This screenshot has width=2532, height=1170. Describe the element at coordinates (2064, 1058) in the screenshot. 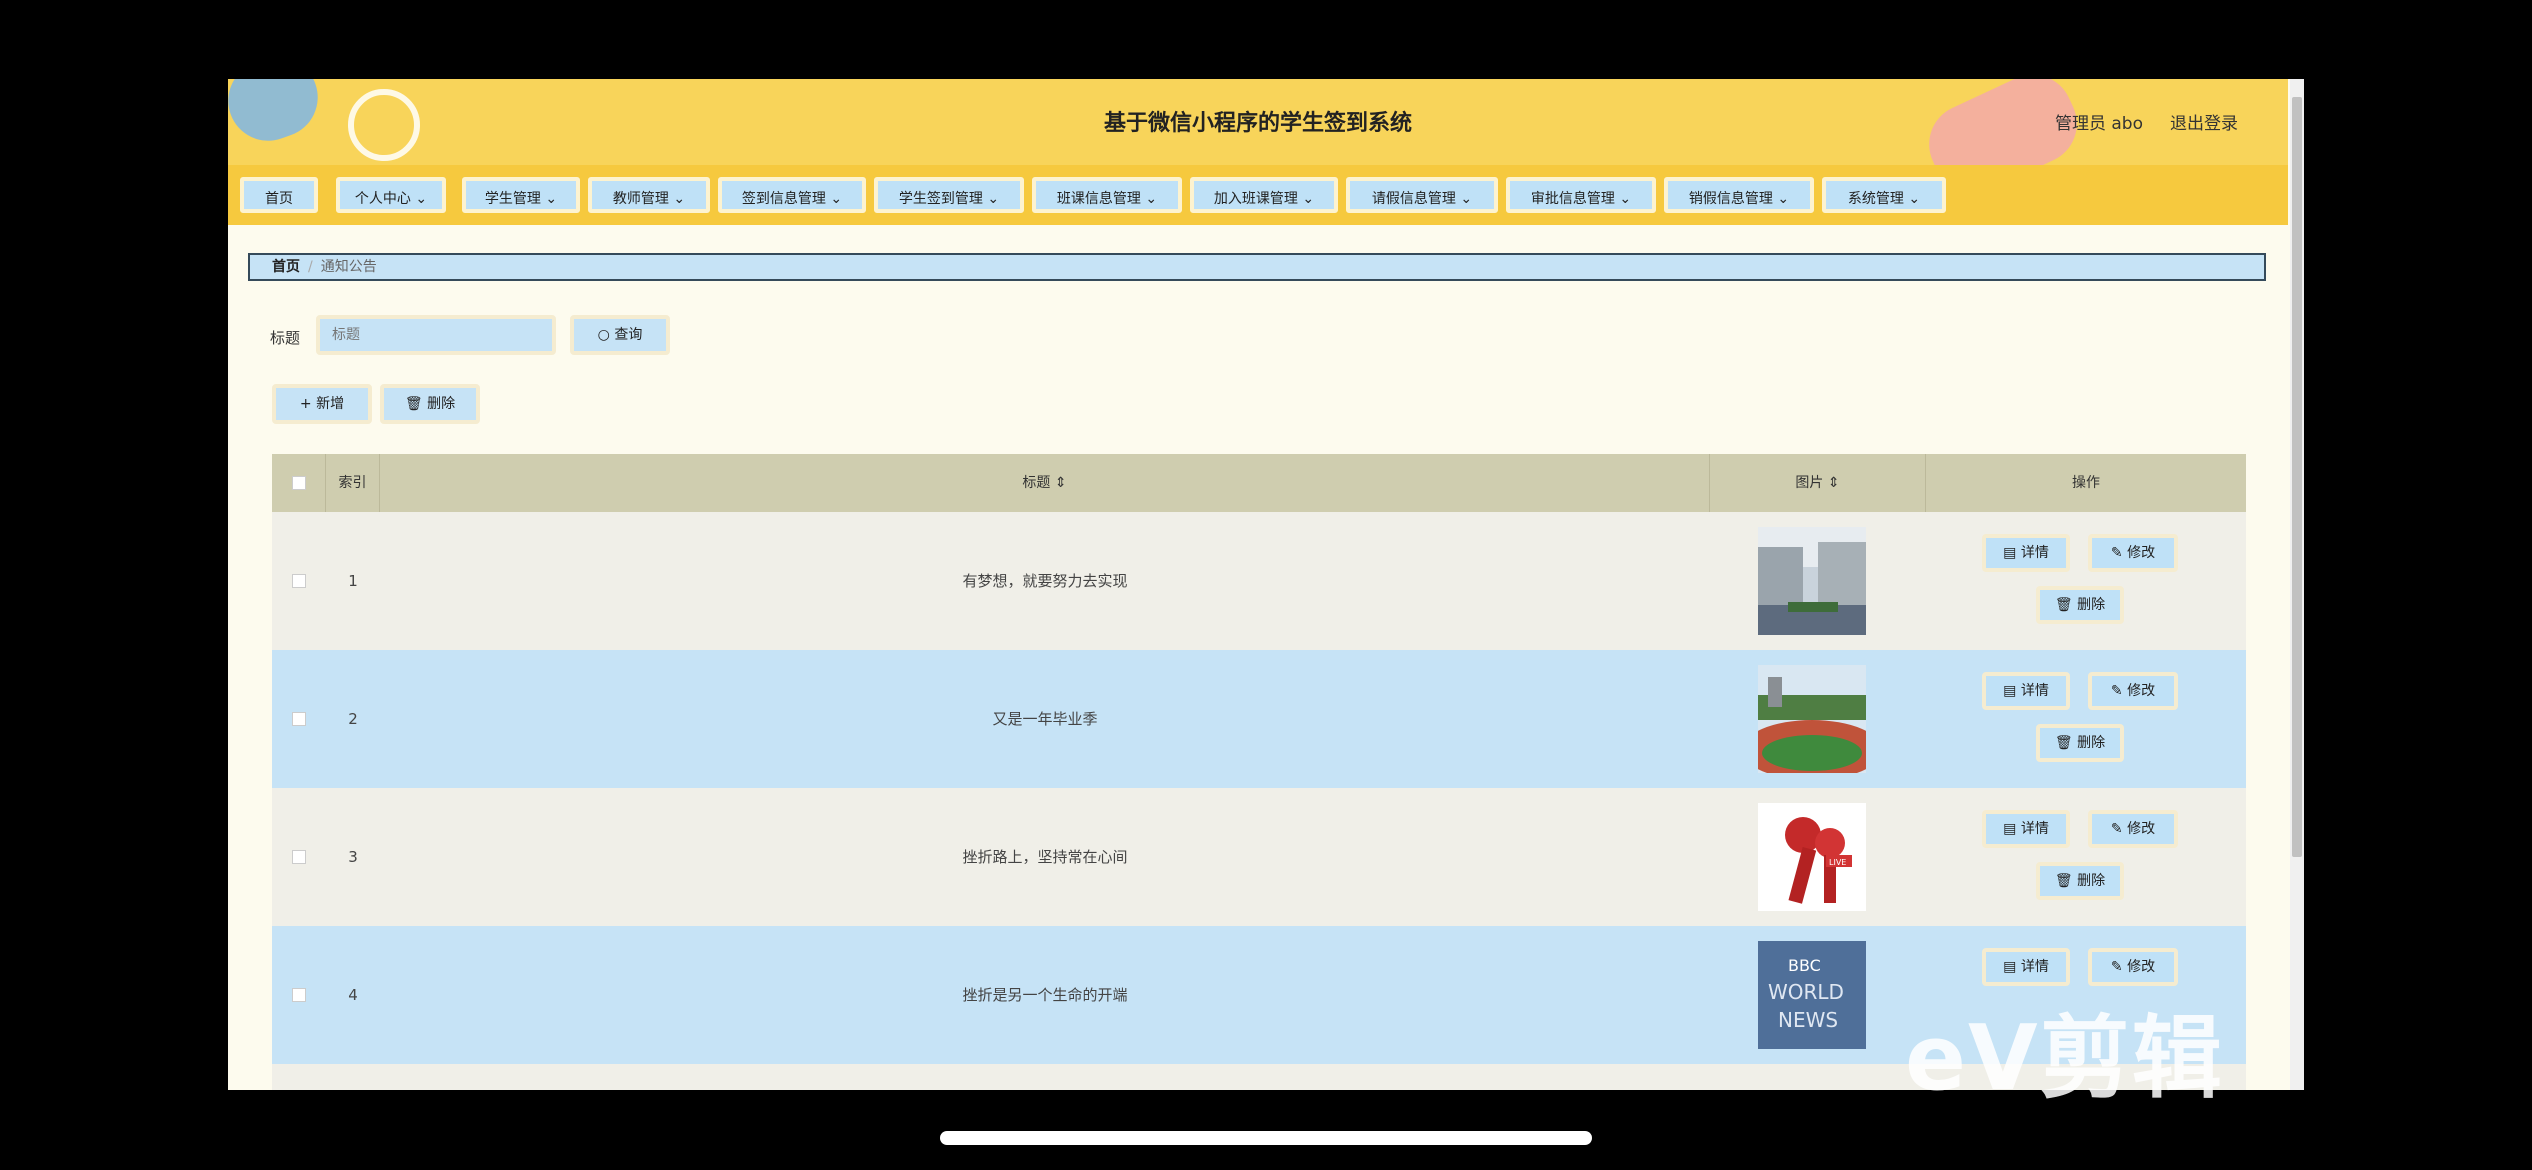

I see `watermark: eV剪辑` at that location.